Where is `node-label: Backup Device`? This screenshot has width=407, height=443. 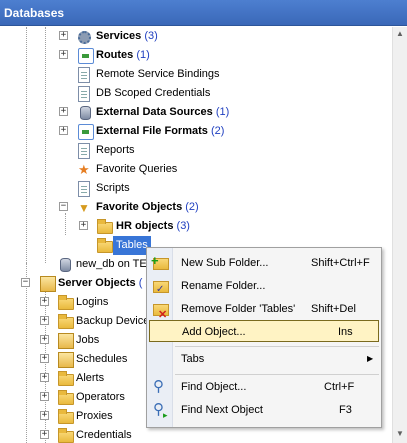 node-label: Backup Device is located at coordinates (113, 321).